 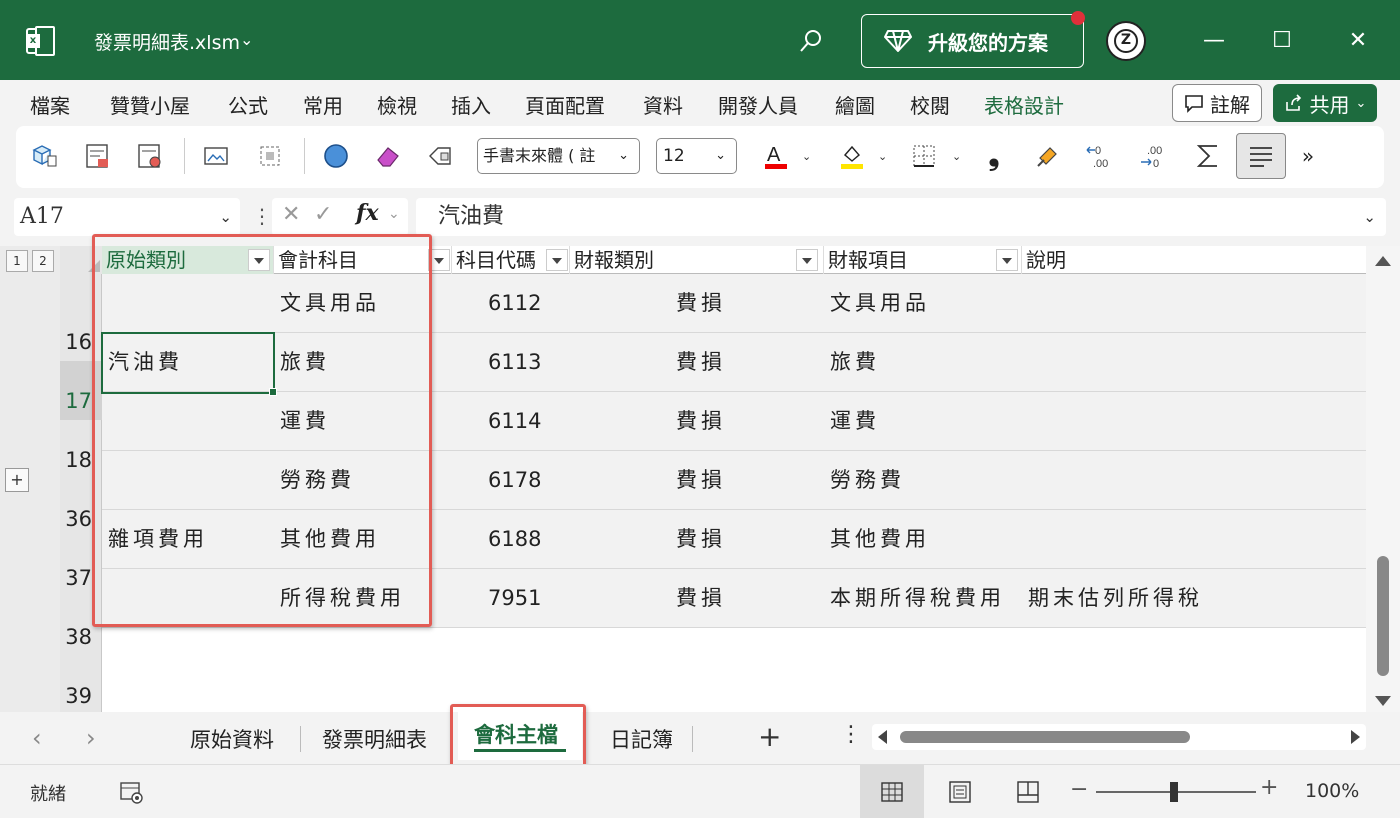 What do you see at coordinates (994, 155) in the screenshot?
I see `comma-style-icon: ❟` at bounding box center [994, 155].